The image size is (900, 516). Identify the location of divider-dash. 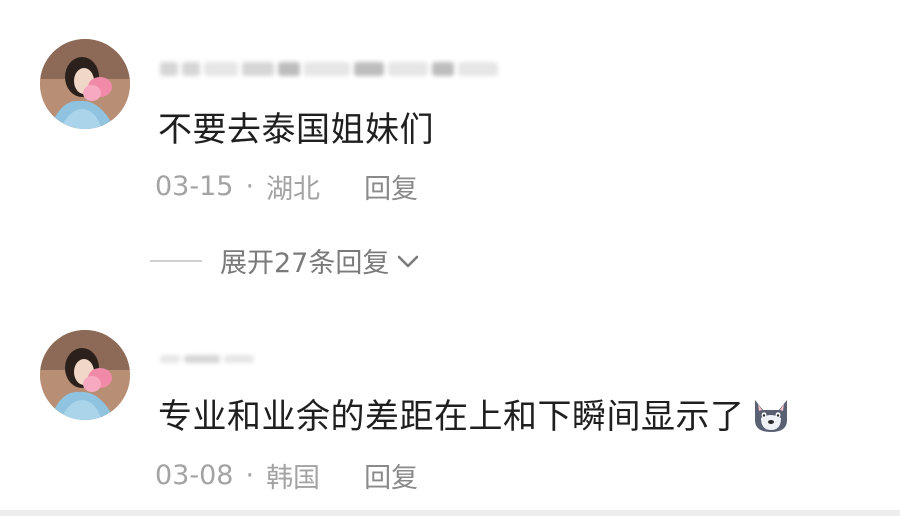
(176, 260).